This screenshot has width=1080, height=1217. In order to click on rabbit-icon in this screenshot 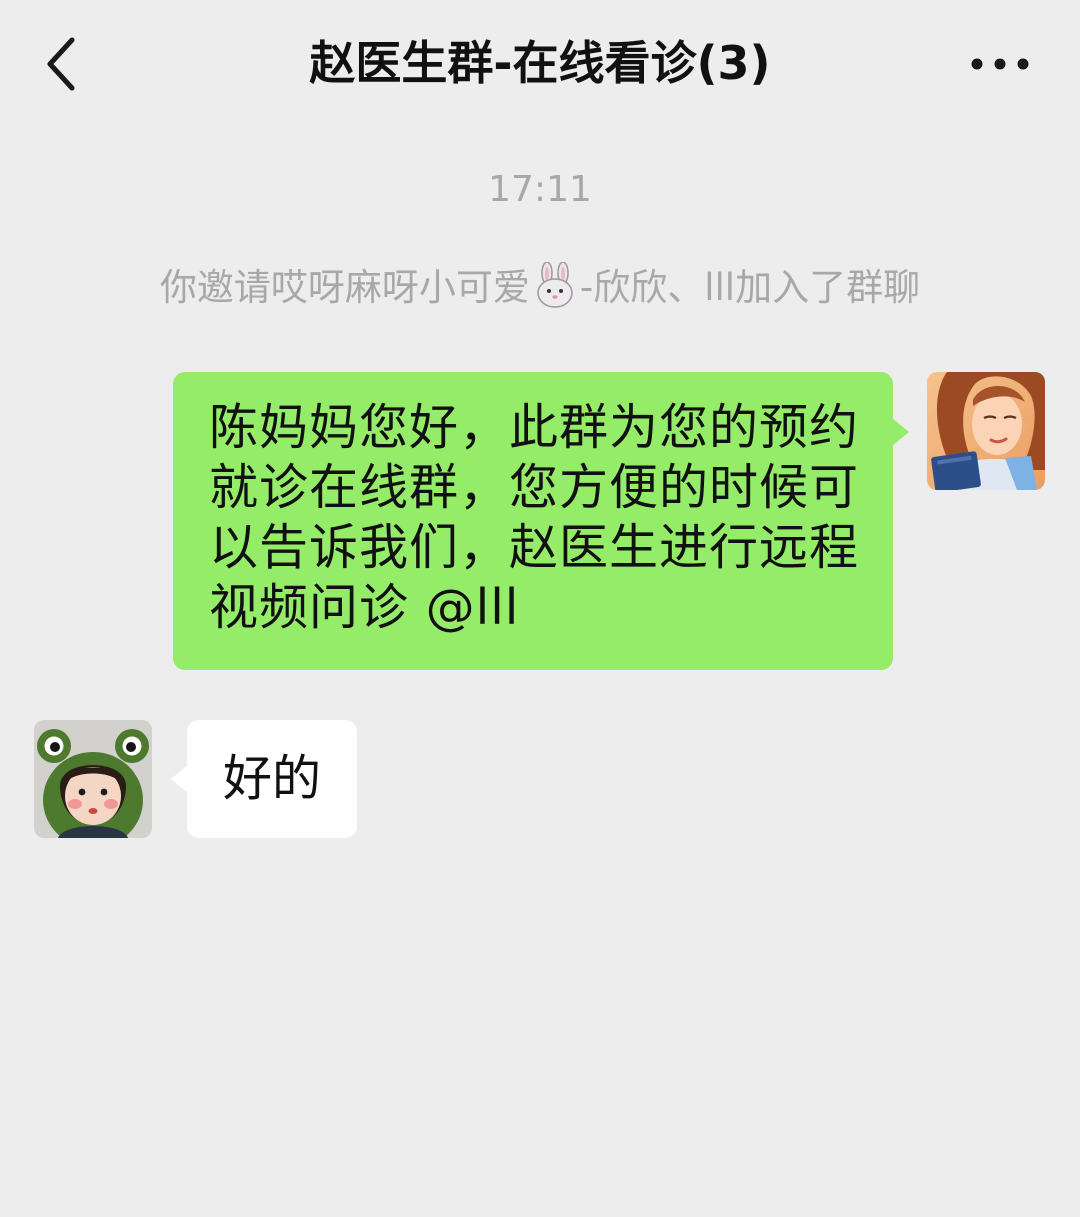, I will do `click(555, 284)`.